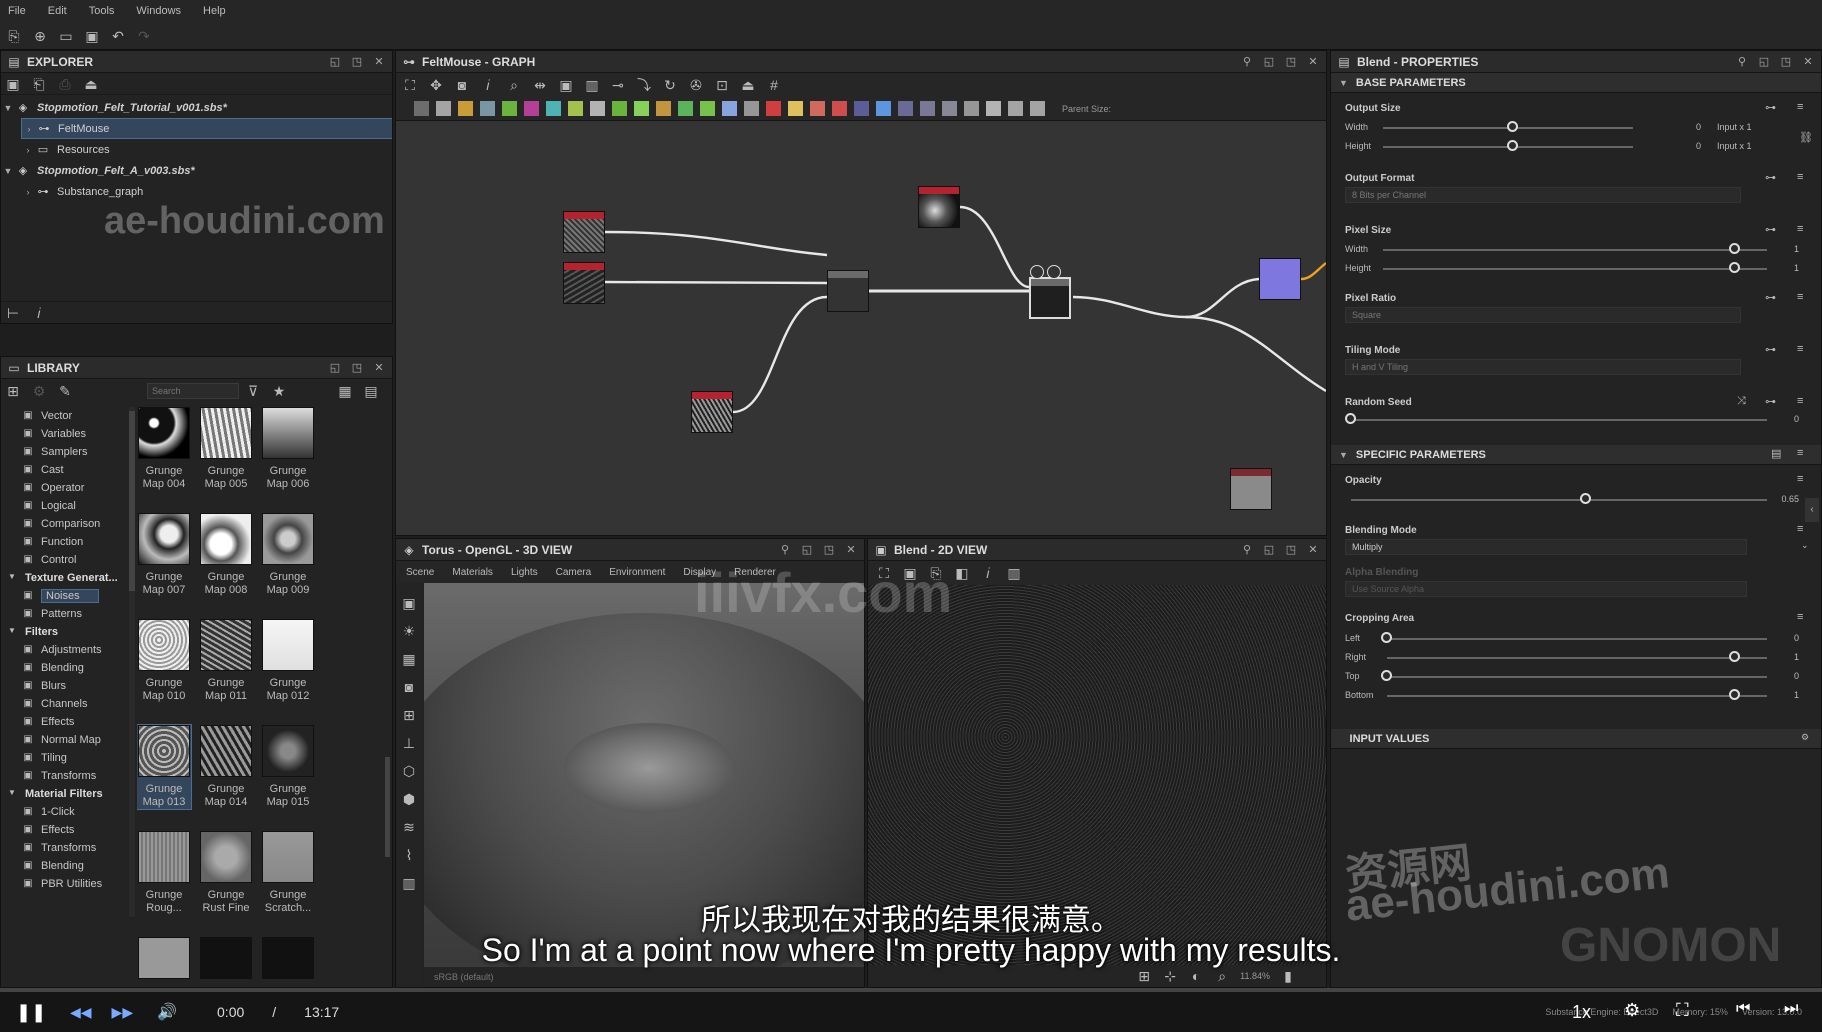 Image resolution: width=1822 pixels, height=1032 pixels. I want to click on link-ratio-icon: ⛓, so click(1806, 137).